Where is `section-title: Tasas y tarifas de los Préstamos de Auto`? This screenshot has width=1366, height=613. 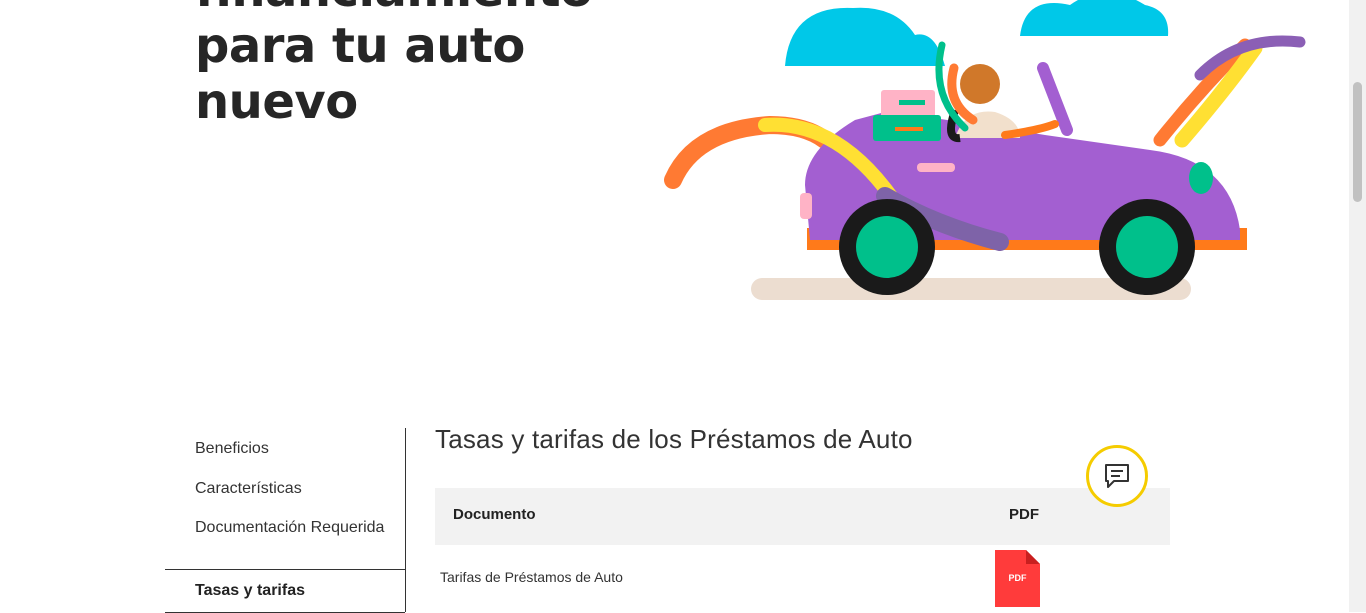
section-title: Tasas y tarifas de los Préstamos de Auto is located at coordinates (674, 439).